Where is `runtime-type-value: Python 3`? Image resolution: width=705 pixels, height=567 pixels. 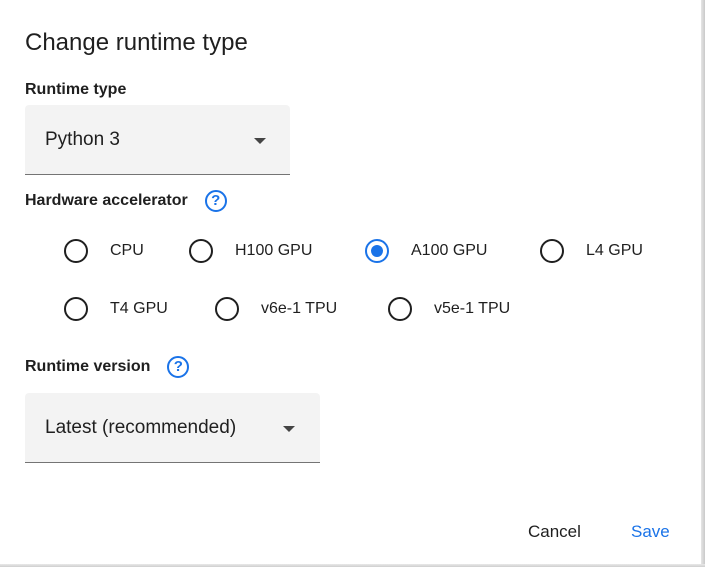
runtime-type-value: Python 3 is located at coordinates (82, 139).